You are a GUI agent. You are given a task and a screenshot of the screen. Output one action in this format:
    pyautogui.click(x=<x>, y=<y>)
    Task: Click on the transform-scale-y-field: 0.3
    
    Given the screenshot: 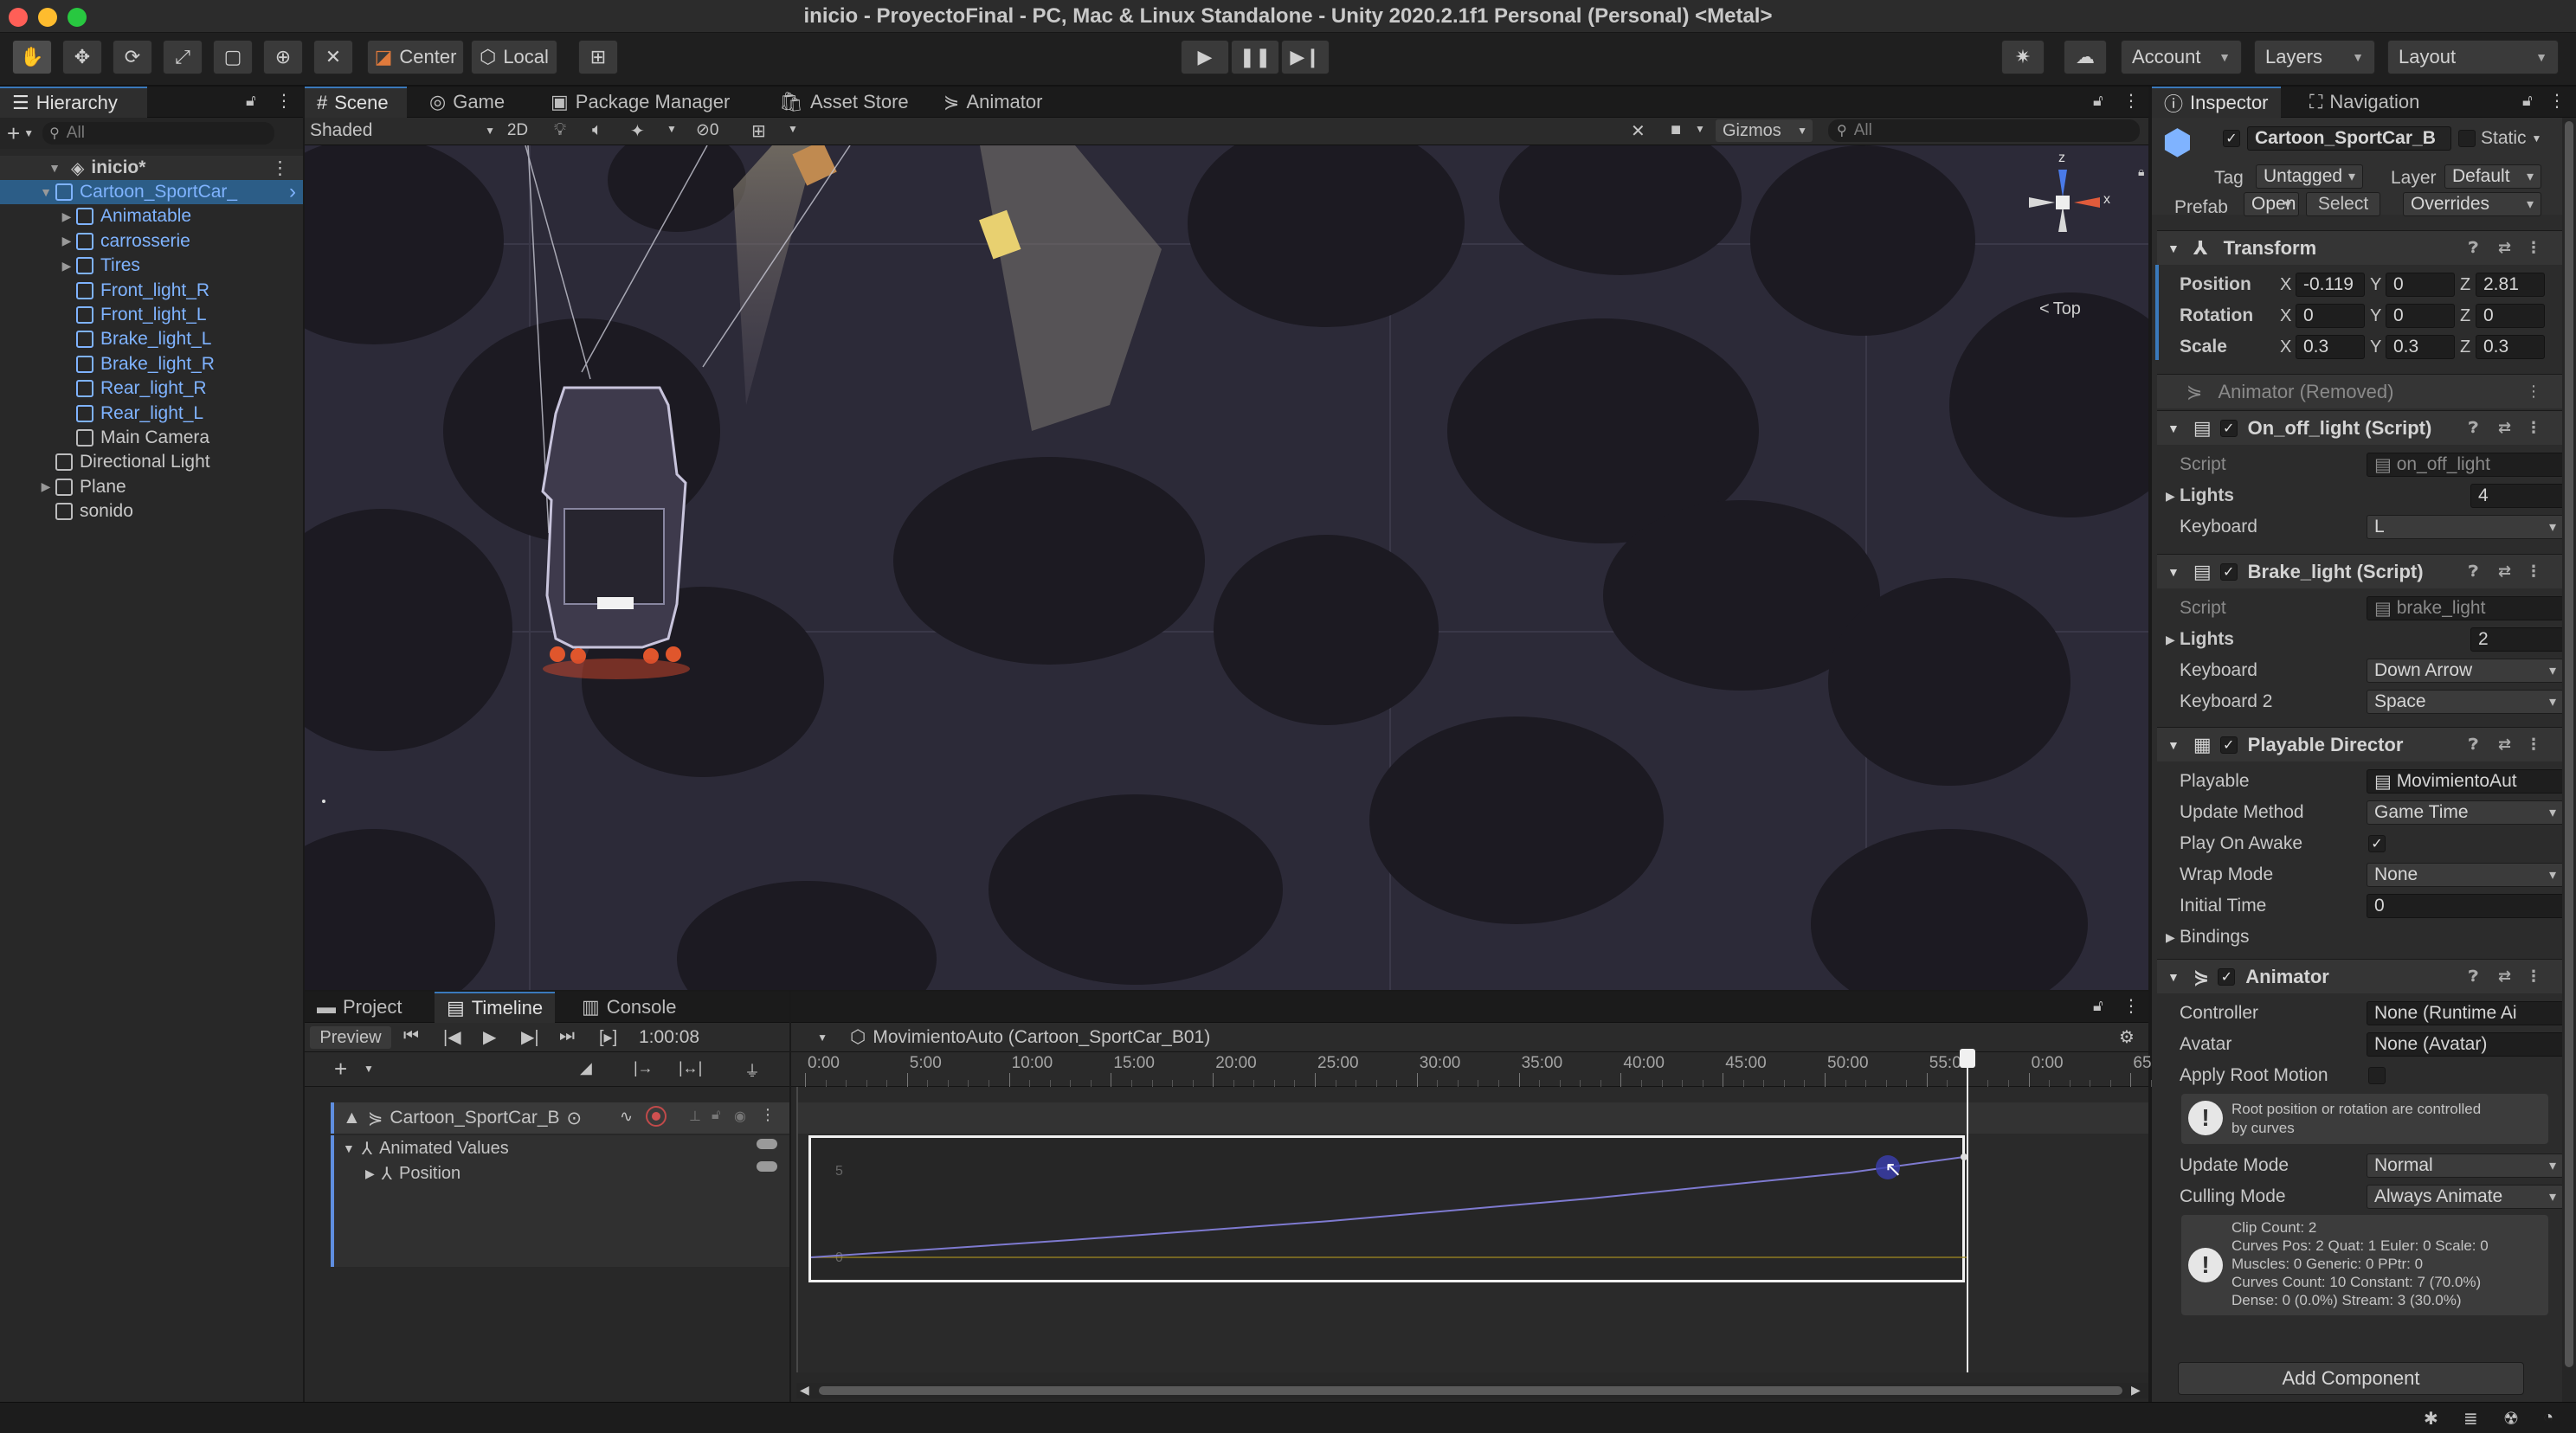 What is the action you would take?
    pyautogui.click(x=2420, y=347)
    